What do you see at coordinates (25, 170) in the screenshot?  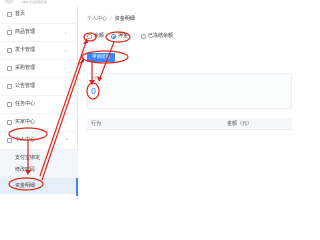 I see `sidebar-subitem-label: 修改密码` at bounding box center [25, 170].